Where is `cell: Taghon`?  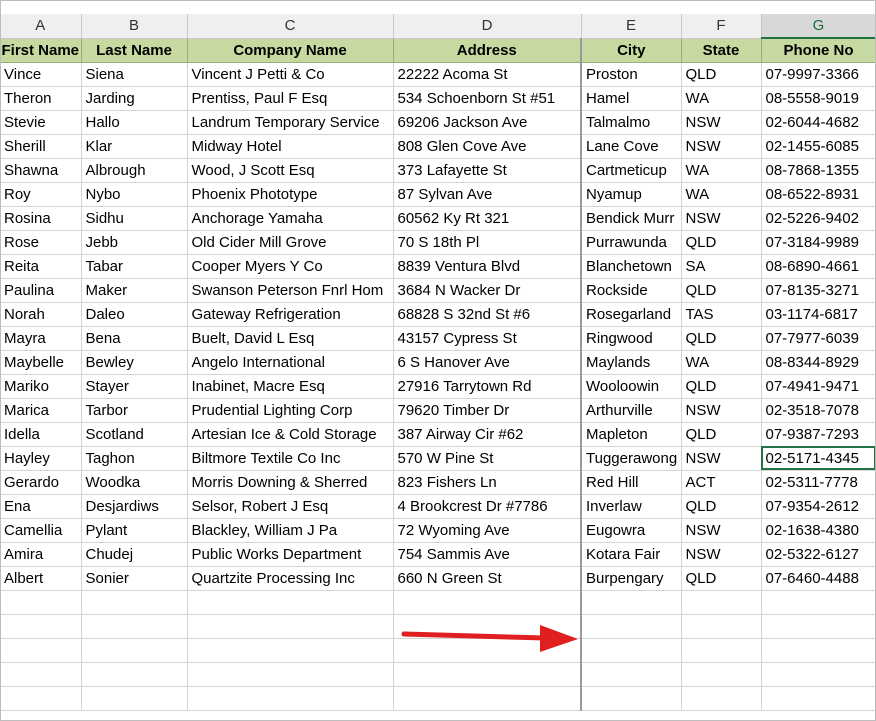
cell: Taghon is located at coordinates (134, 458).